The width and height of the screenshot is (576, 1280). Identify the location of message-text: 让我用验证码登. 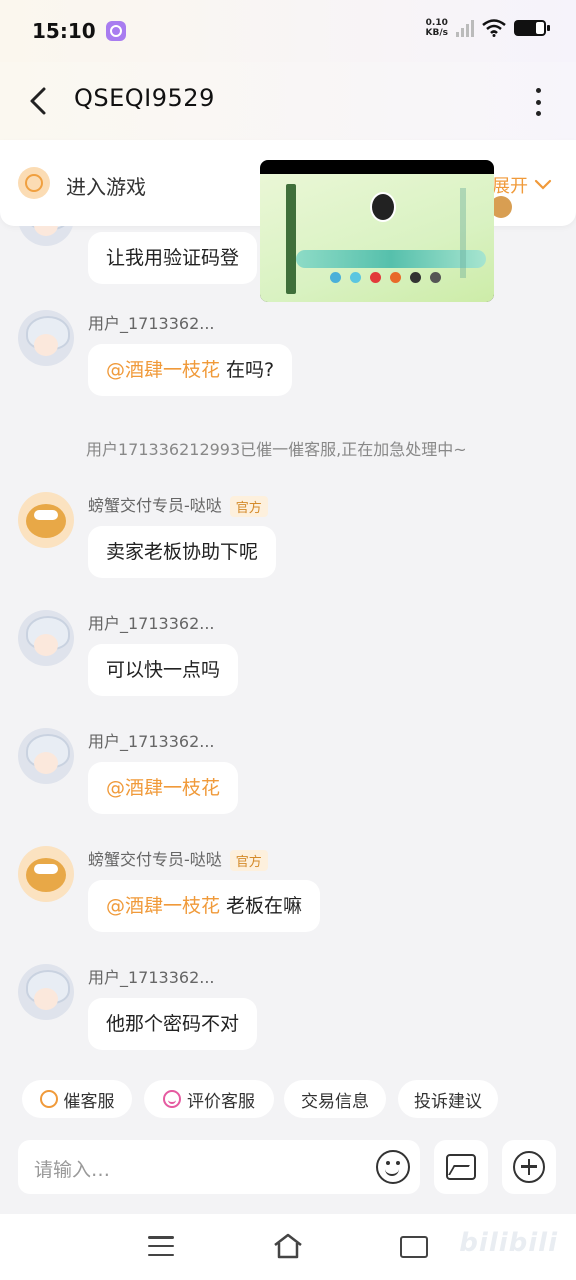
(173, 258).